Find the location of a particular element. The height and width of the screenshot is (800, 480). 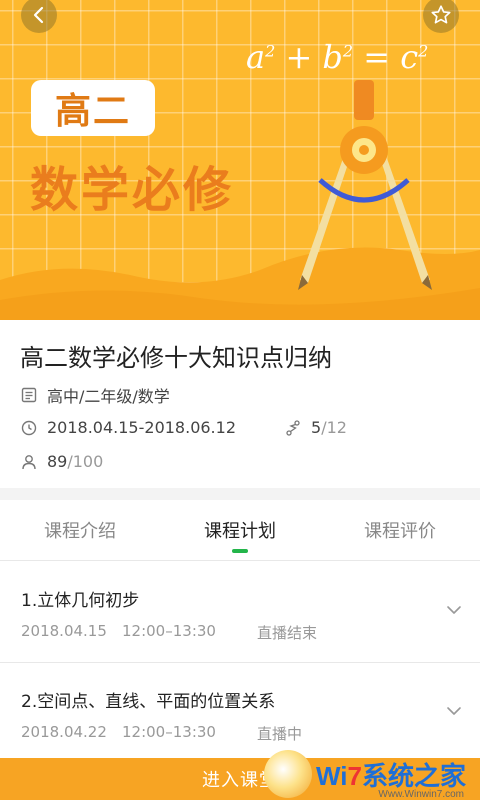

grade-label-box: 高二 is located at coordinates (93, 108).